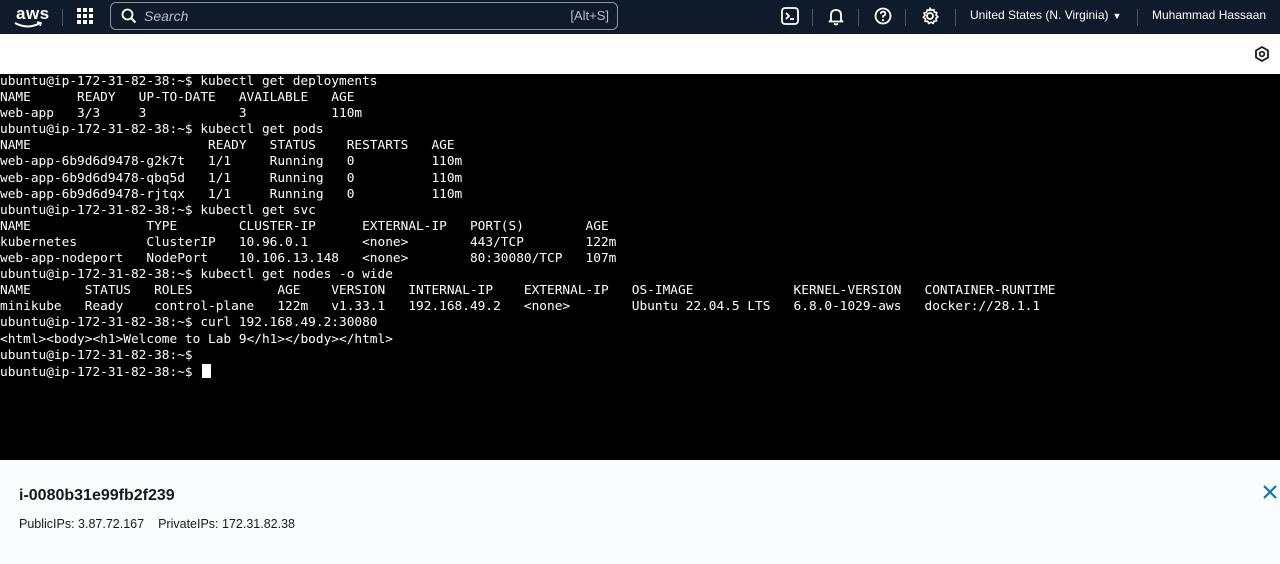 Image resolution: width=1280 pixels, height=564 pixels. I want to click on aws-logo: aws, so click(32, 17).